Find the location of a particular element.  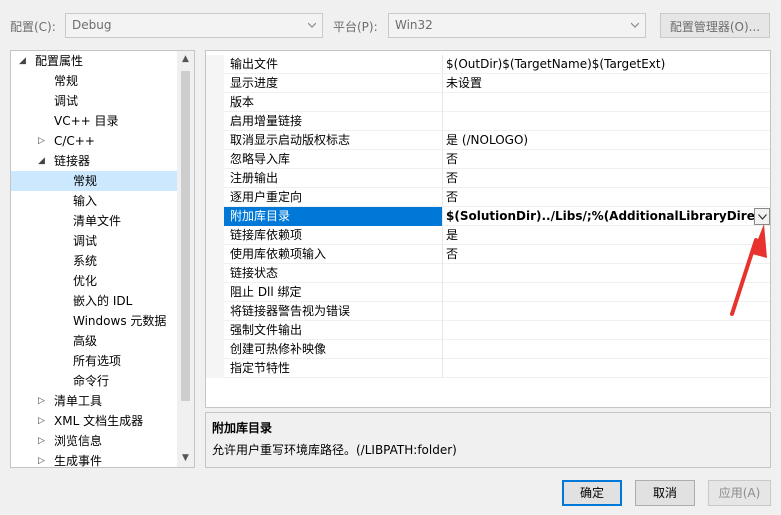

tree-item: 系统 is located at coordinates (94, 261).